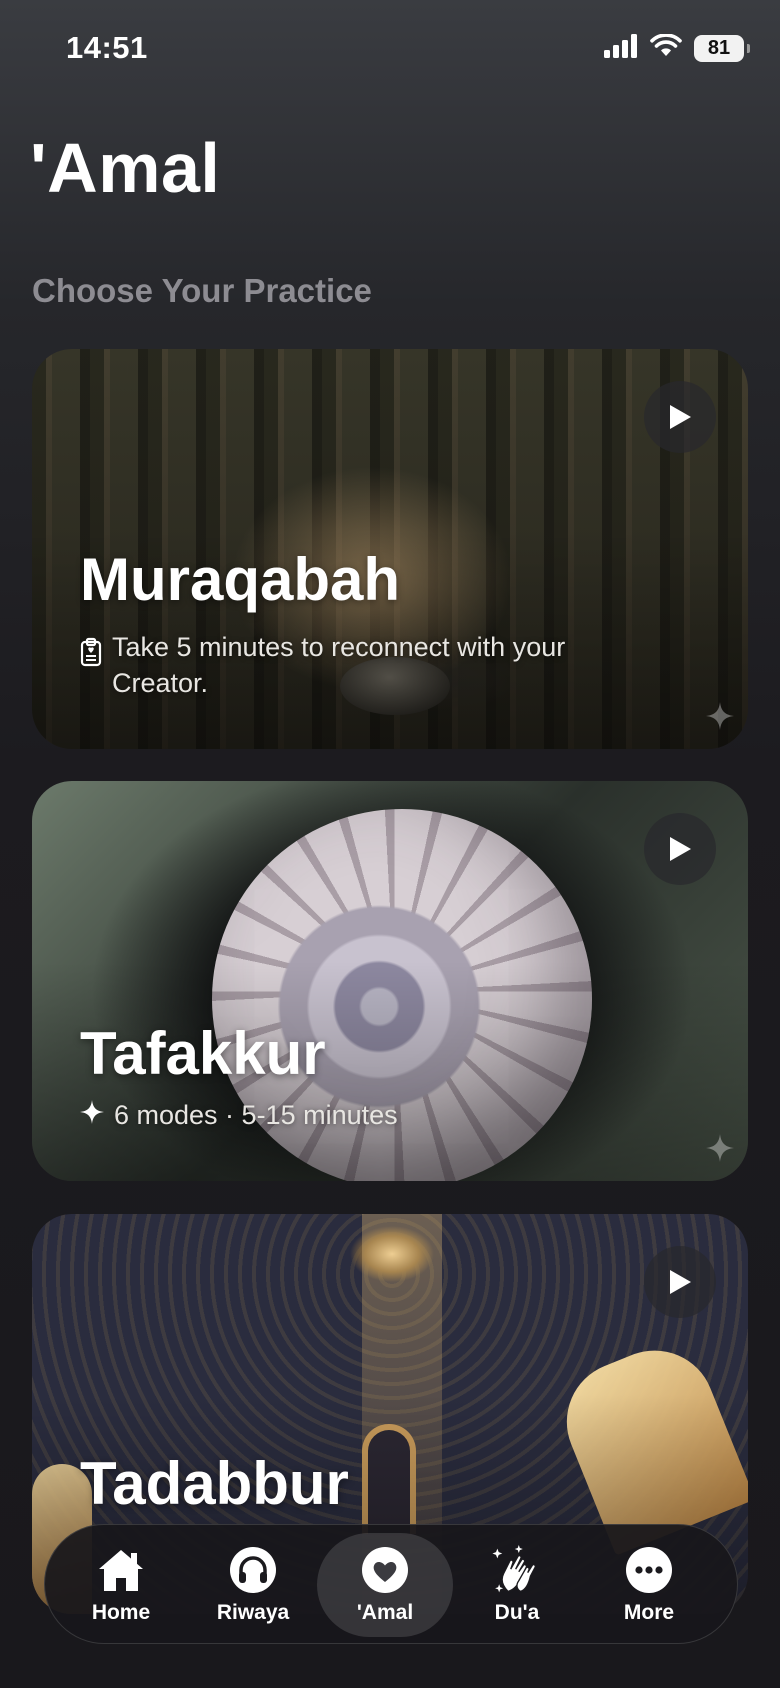  I want to click on tab-home: Home, so click(121, 1585).